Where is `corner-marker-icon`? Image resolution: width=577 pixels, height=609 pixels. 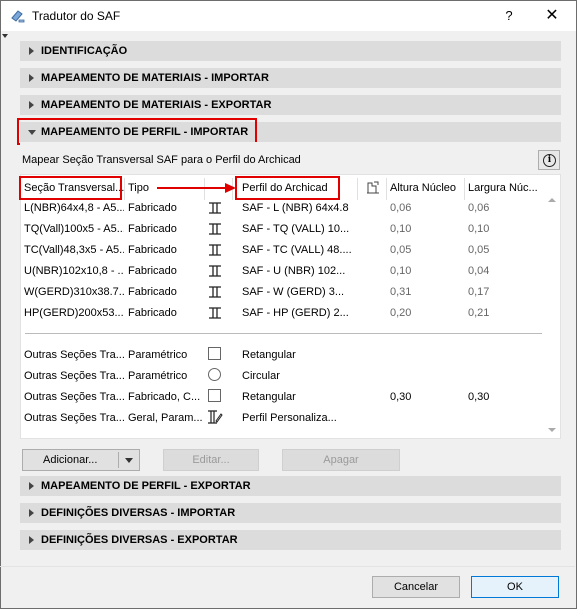
corner-marker-icon is located at coordinates (5, 36).